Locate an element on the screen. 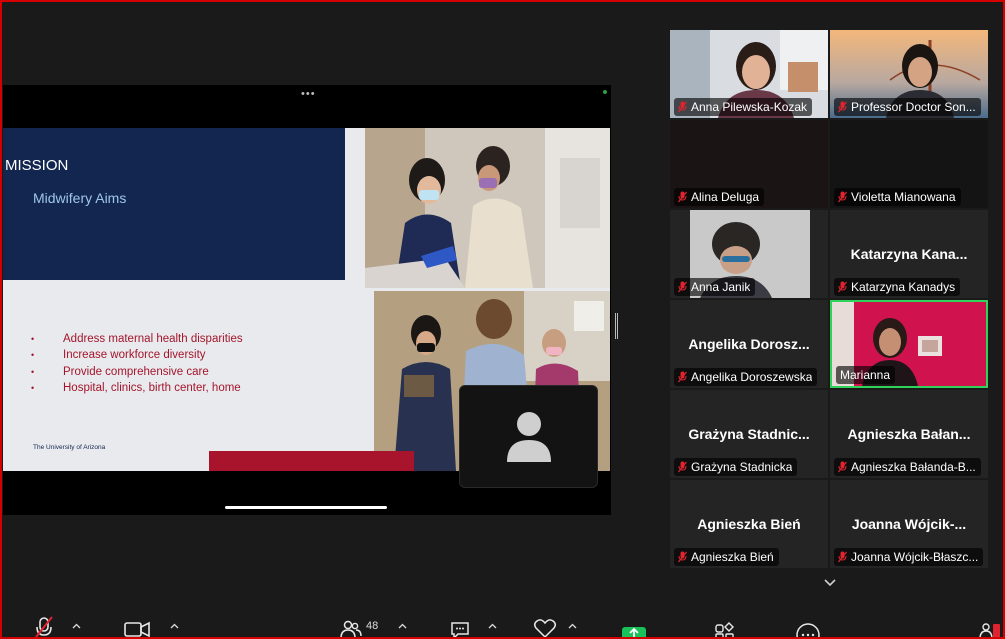 The image size is (1005, 639). apps-icon is located at coordinates (725, 627).